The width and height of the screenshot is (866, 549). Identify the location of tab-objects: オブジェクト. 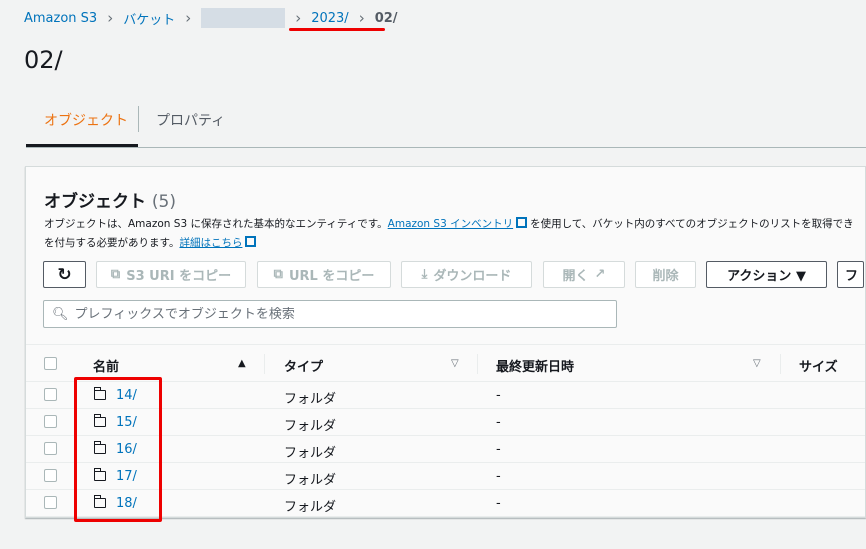
(86, 120).